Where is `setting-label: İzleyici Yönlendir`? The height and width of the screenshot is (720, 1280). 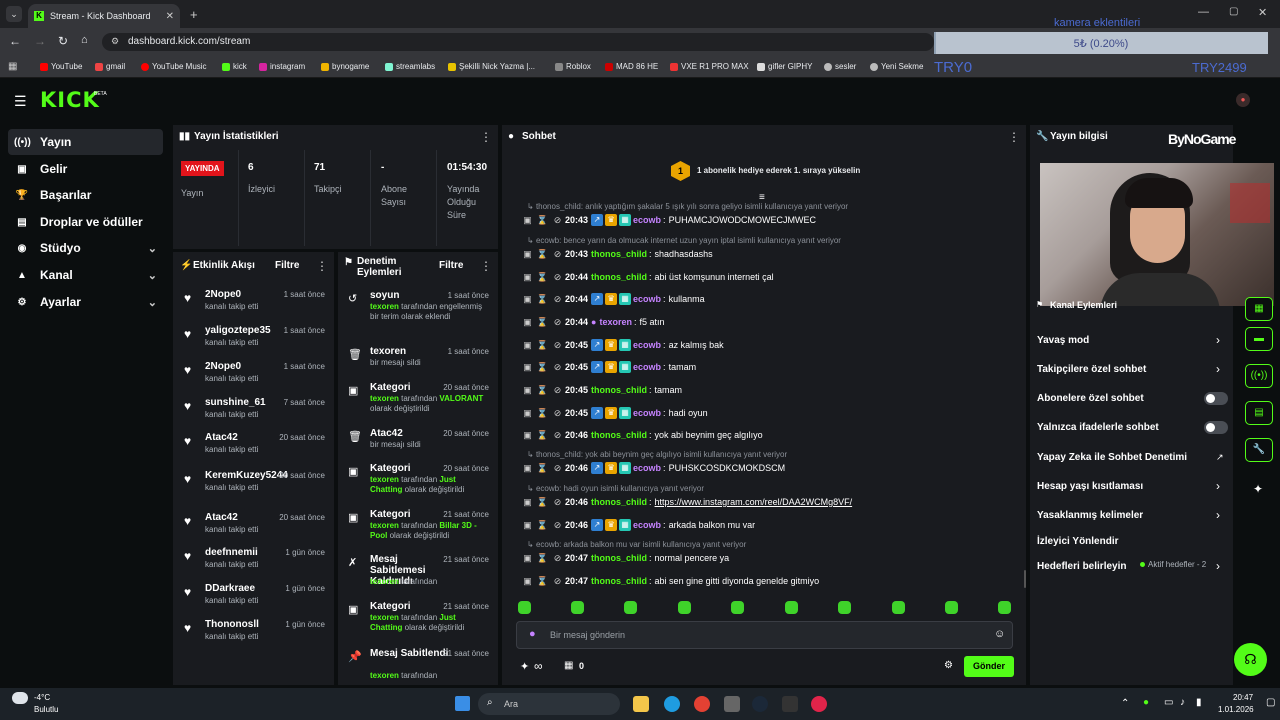
setting-label: İzleyici Yönlendir is located at coordinates (1078, 541).